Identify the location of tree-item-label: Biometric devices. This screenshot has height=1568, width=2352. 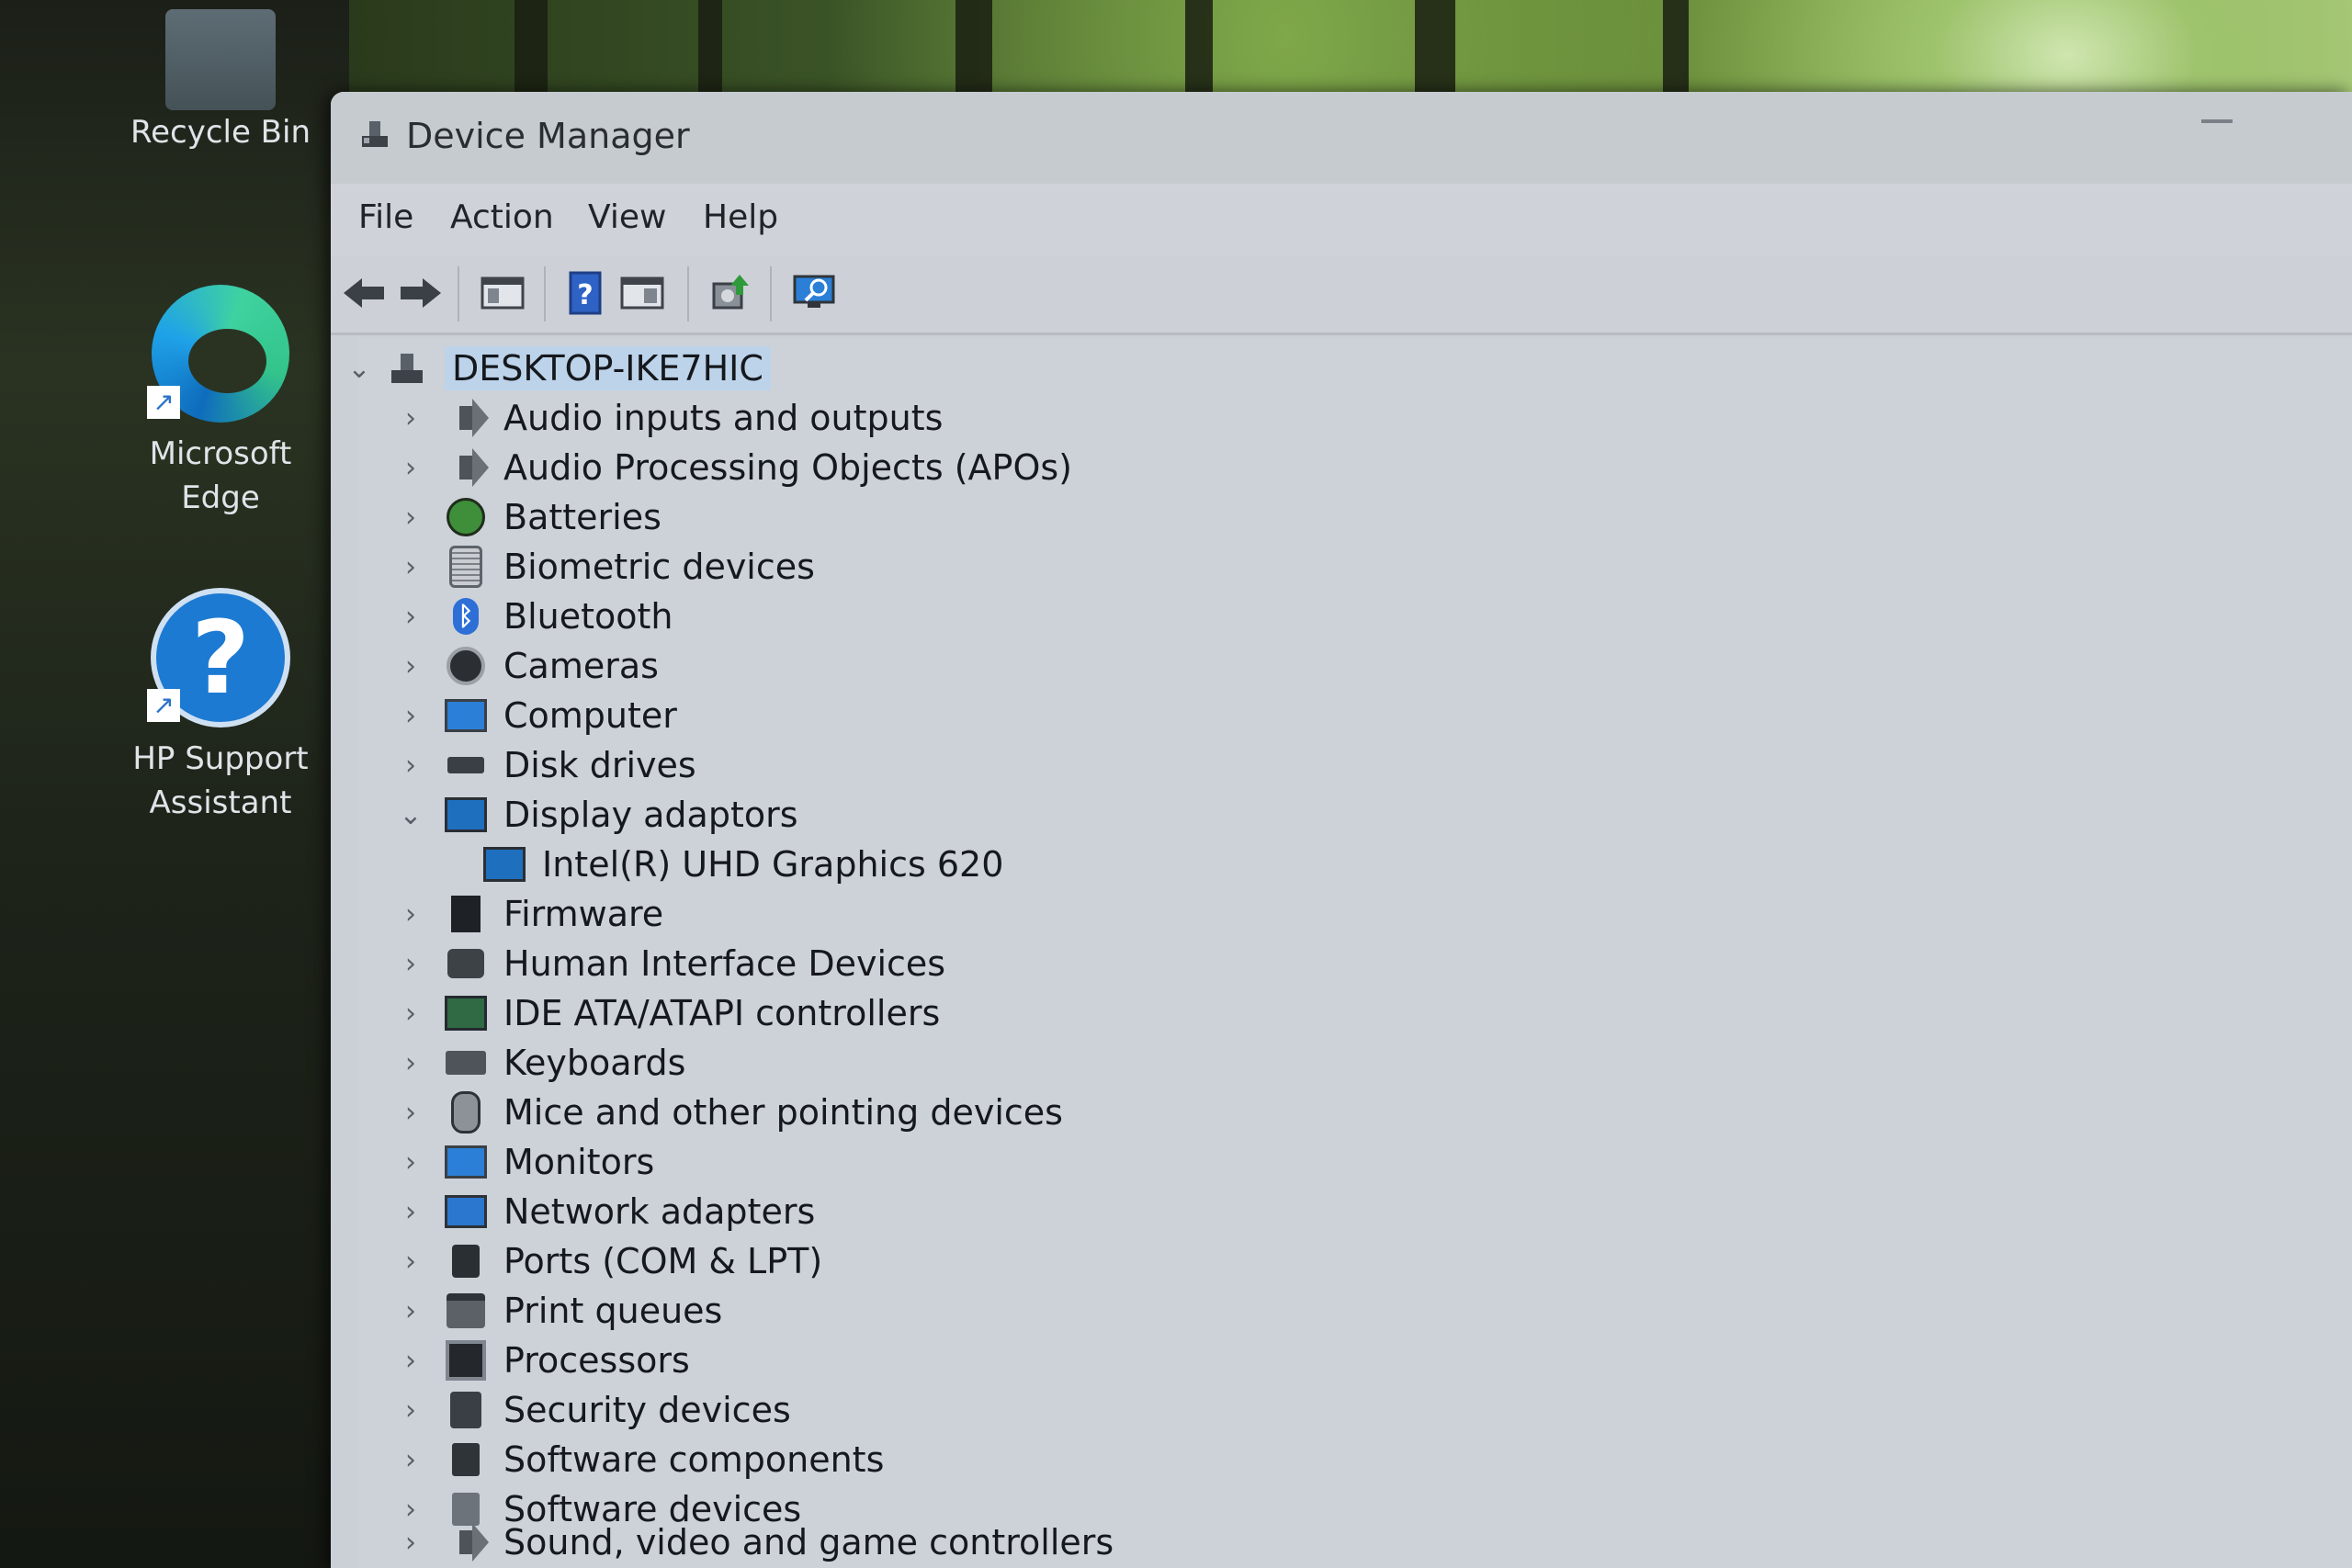
(659, 567).